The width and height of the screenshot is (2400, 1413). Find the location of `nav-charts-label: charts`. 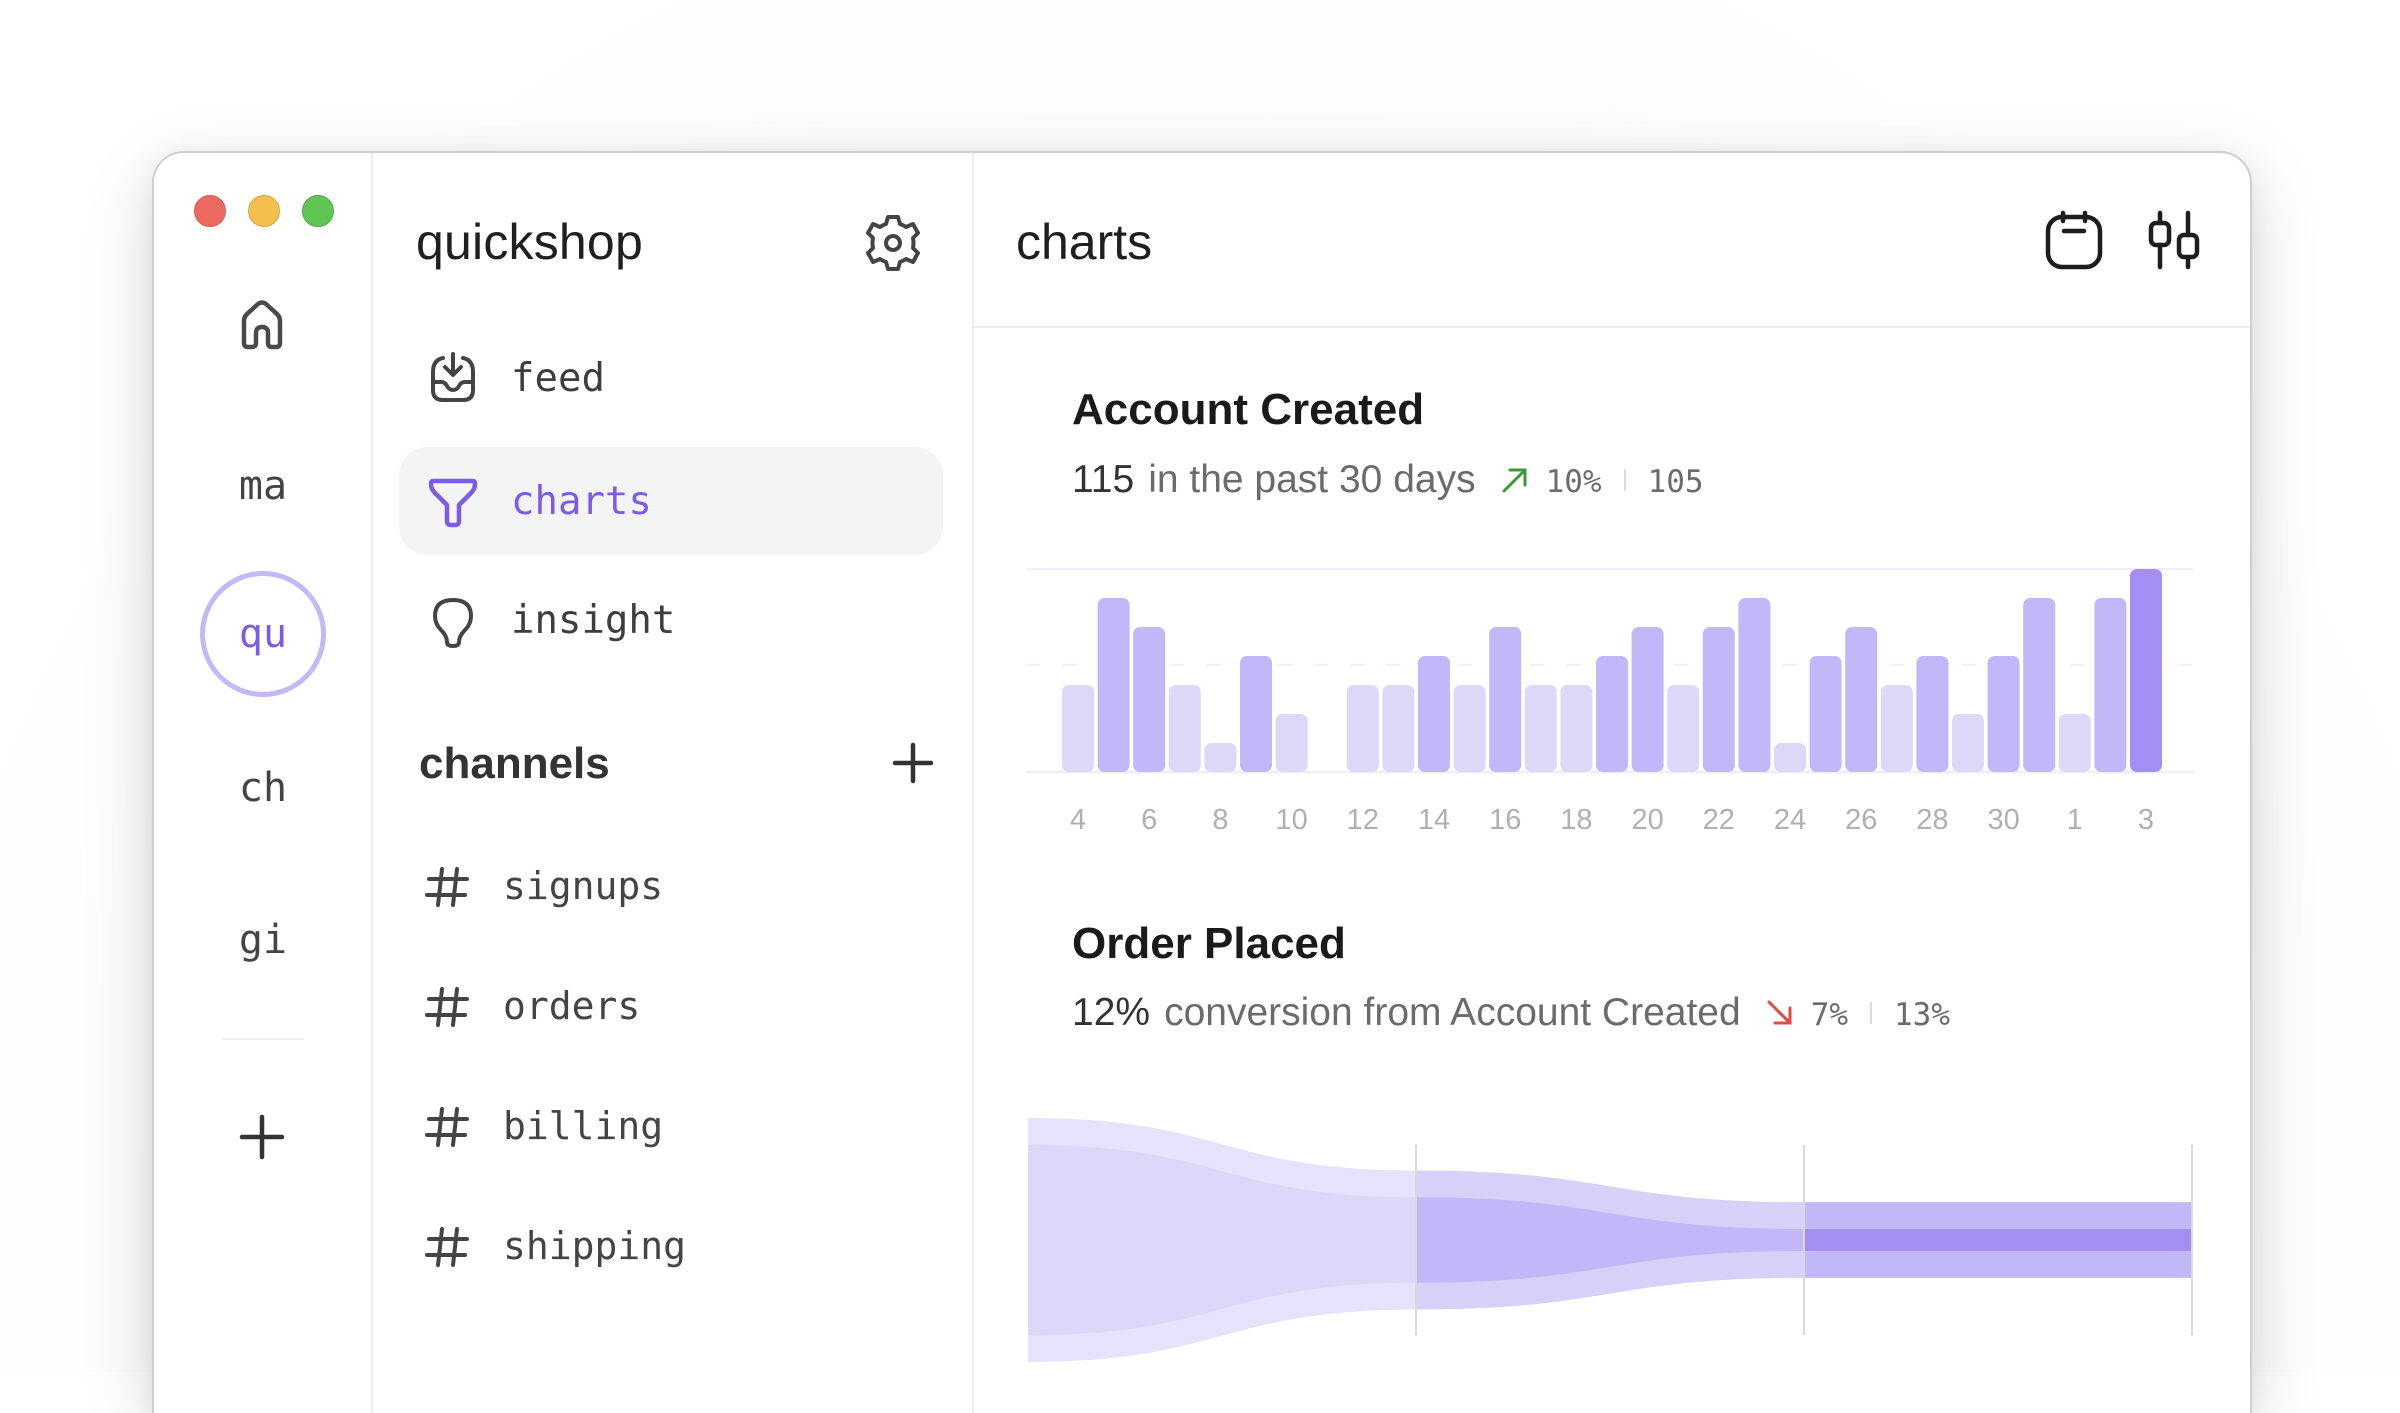

nav-charts-label: charts is located at coordinates (581, 501).